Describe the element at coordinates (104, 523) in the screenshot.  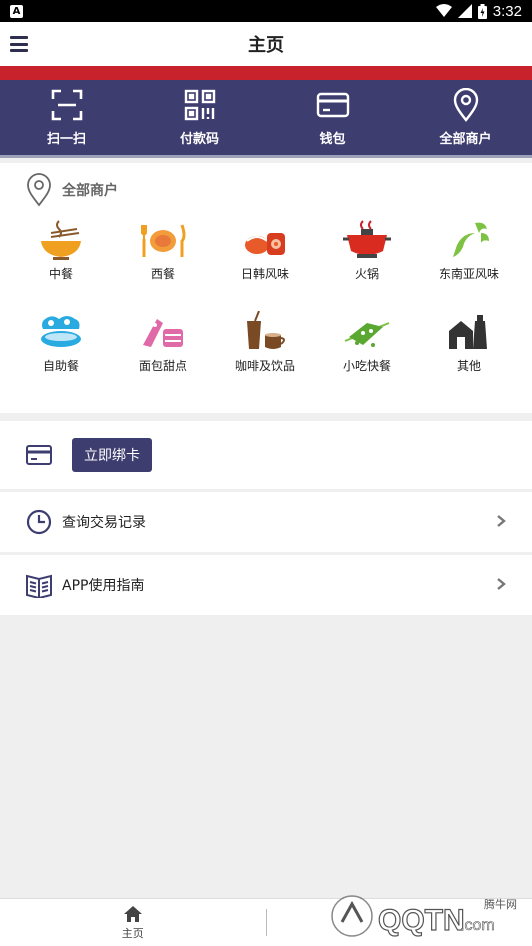
I see `transaction-records-label: 查询交易记录` at that location.